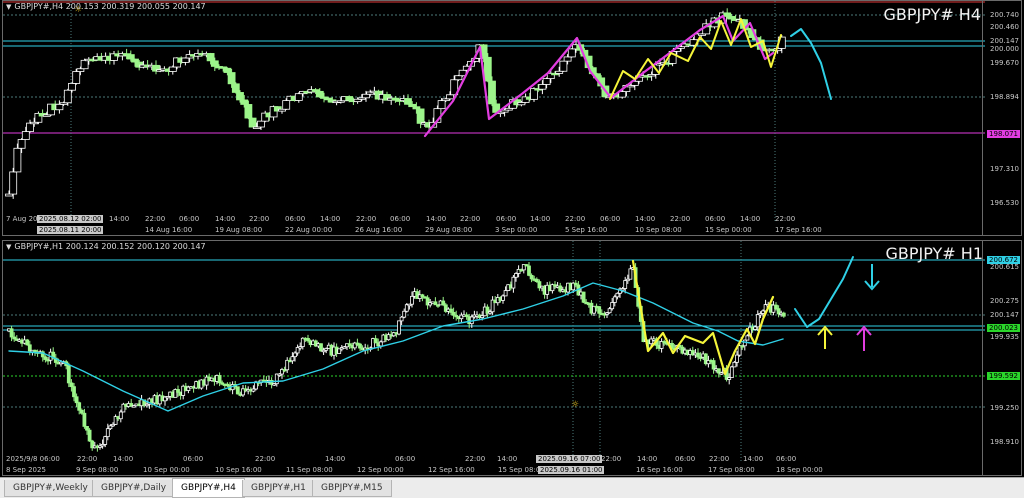 This screenshot has width=1024, height=498. I want to click on date-label: 16 Sep 16:00, so click(659, 470).